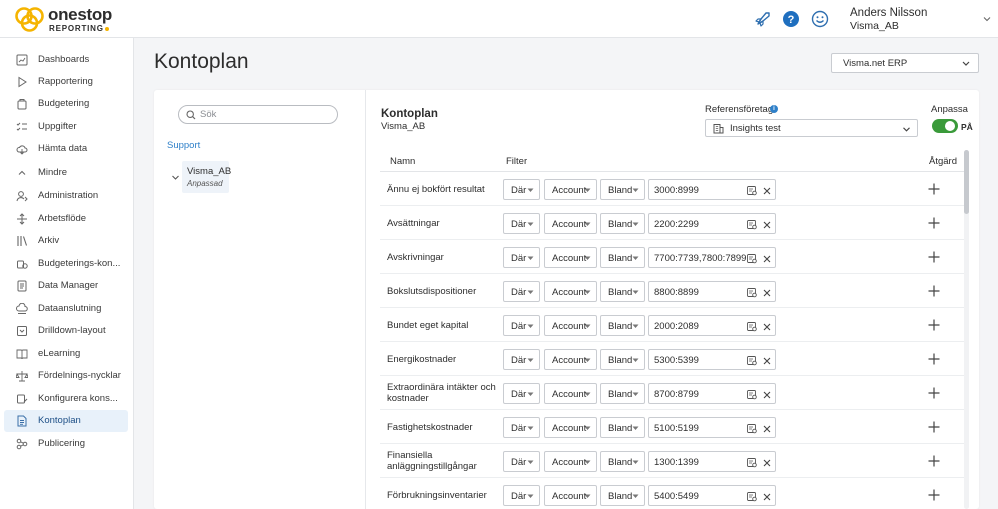  What do you see at coordinates (69, 19) in the screenshot?
I see `onestop-logo: onestop REPORTING` at bounding box center [69, 19].